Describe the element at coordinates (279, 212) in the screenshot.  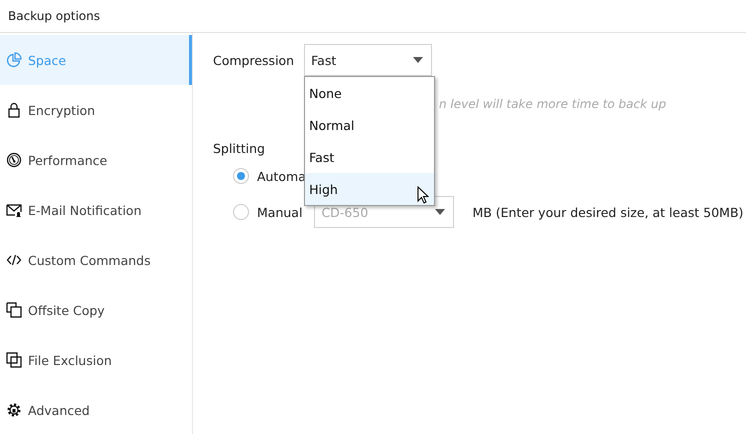
I see `radio-label: Manual` at that location.